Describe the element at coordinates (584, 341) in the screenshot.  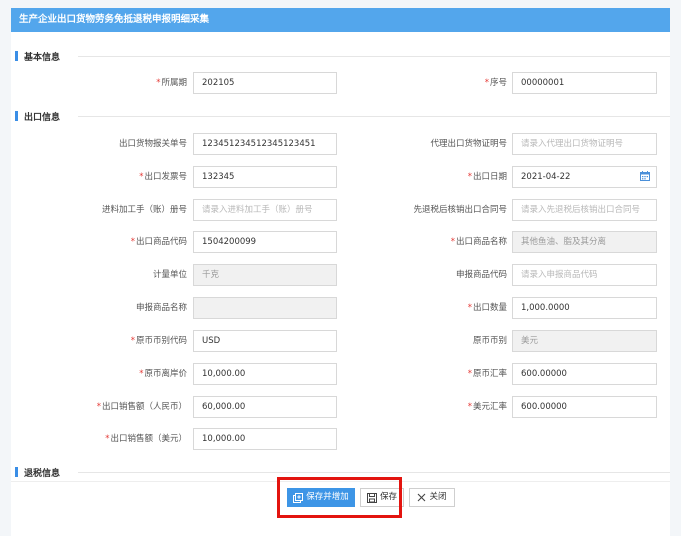
I see `currency-field: 美元` at that location.